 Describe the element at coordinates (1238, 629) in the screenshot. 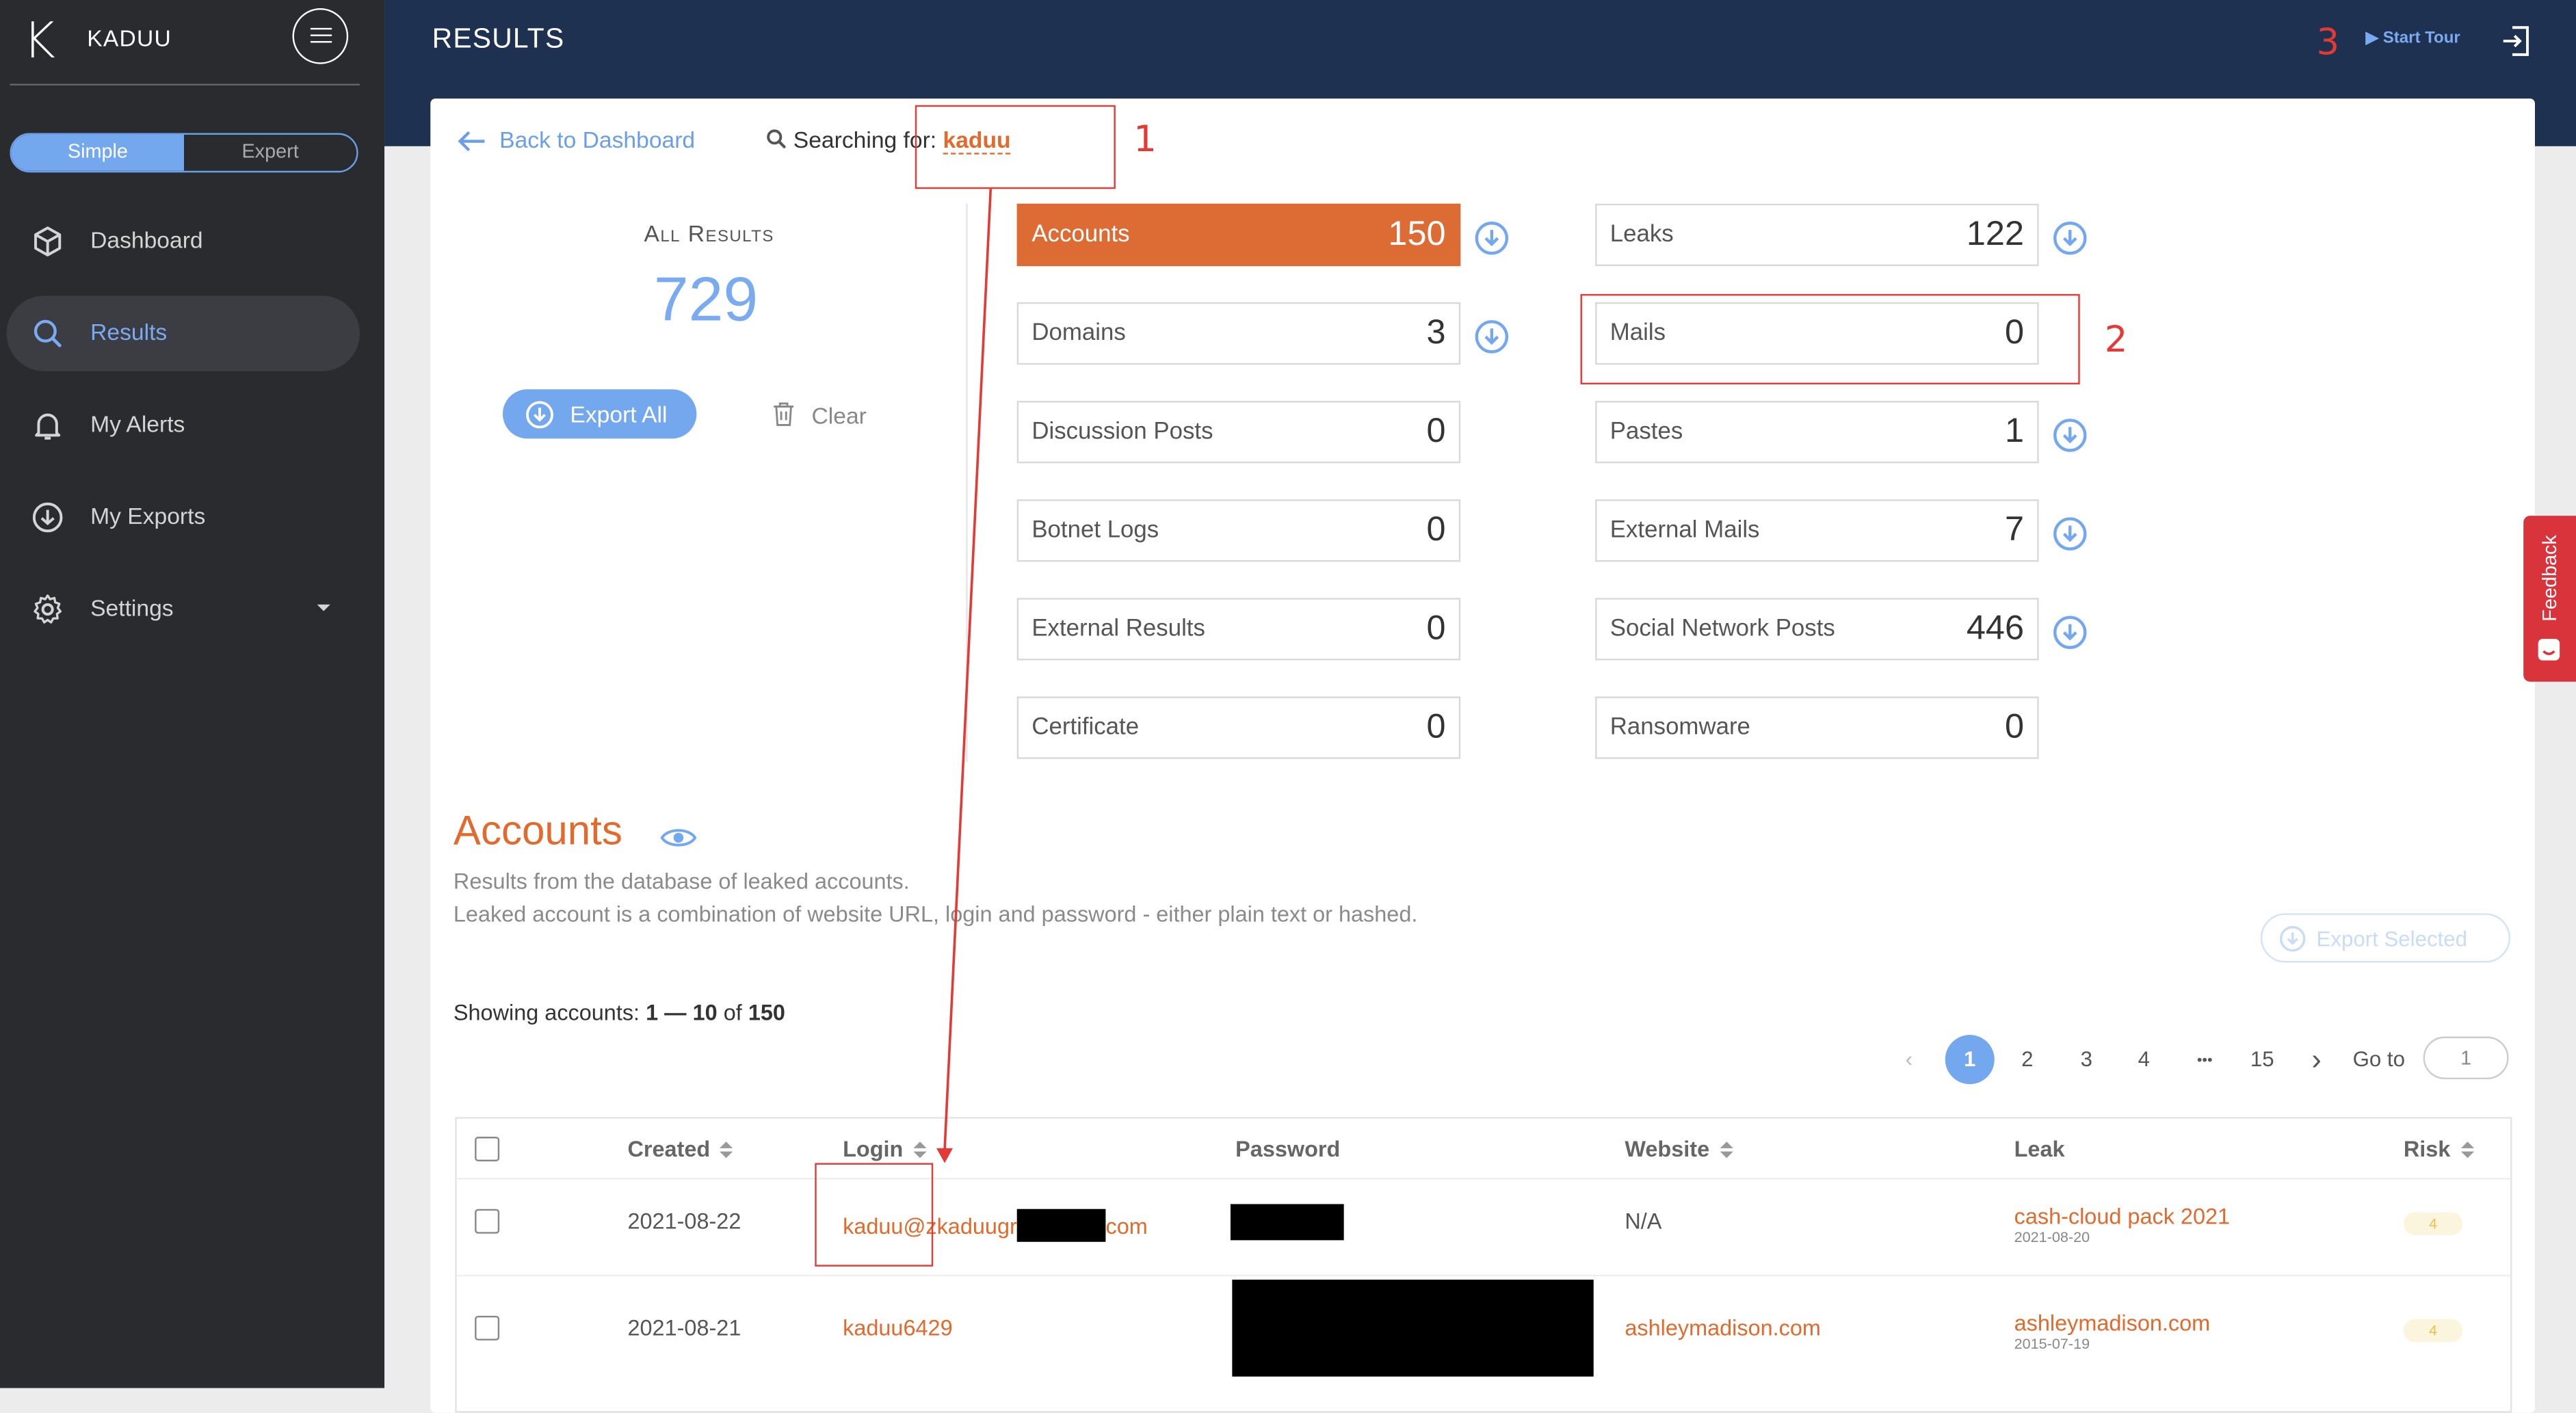

I see `category-tile-external-results: External Results 0` at that location.